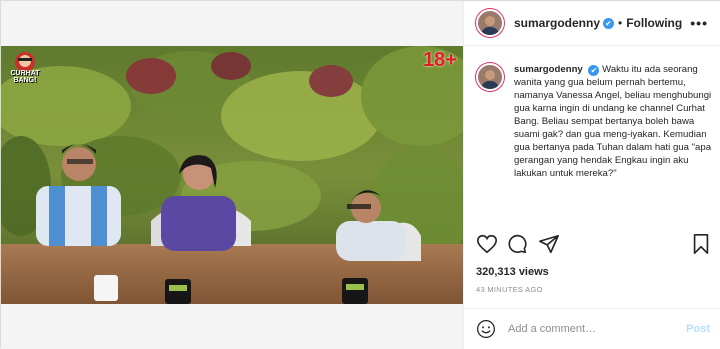 Image resolution: width=720 pixels, height=349 pixels. I want to click on logo-text: CURHAT BANG!, so click(25, 77).